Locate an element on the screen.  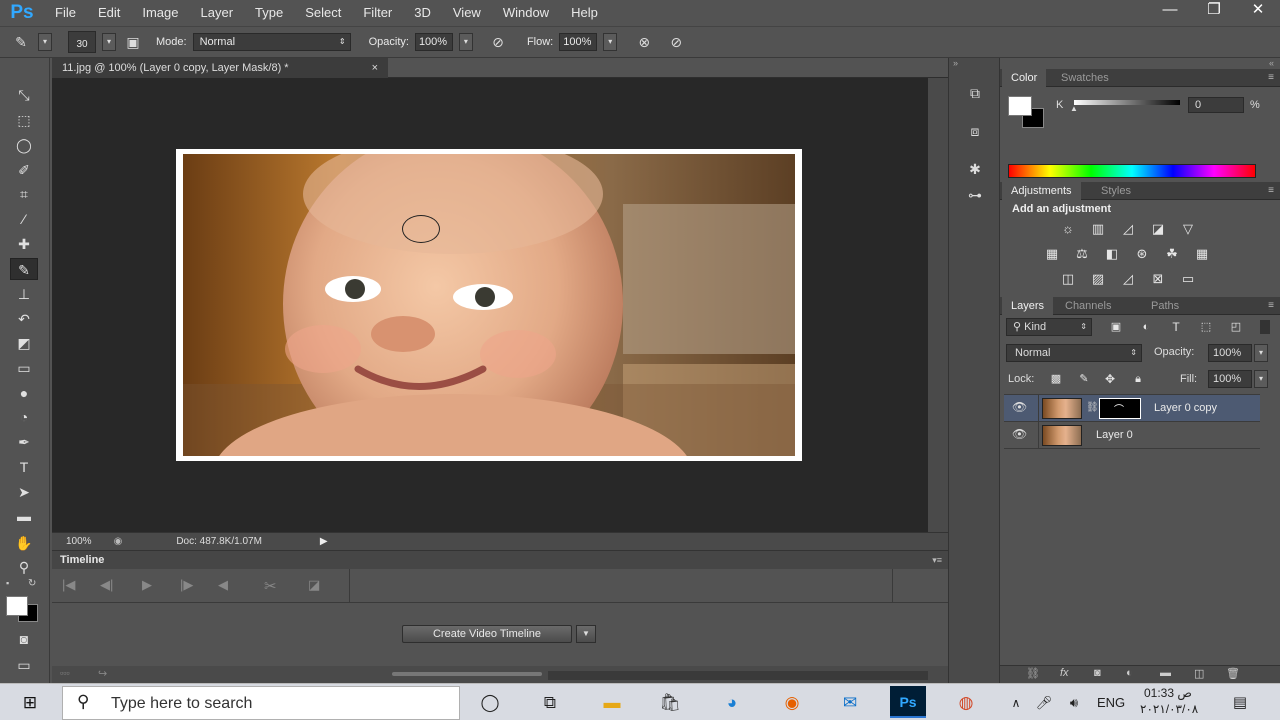
frames-view-icon: ▫▫▫ is located at coordinates (65, 673).